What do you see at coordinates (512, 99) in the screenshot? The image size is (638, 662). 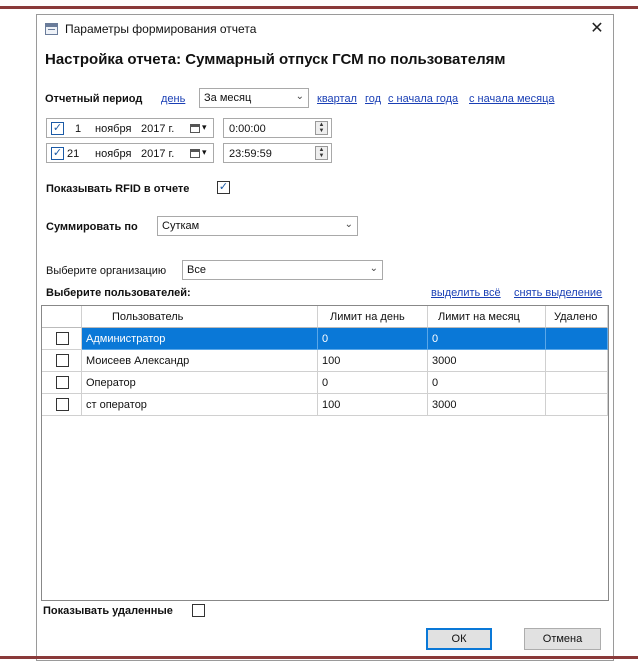 I see `period-link-from-month-start: с начала месяца` at bounding box center [512, 99].